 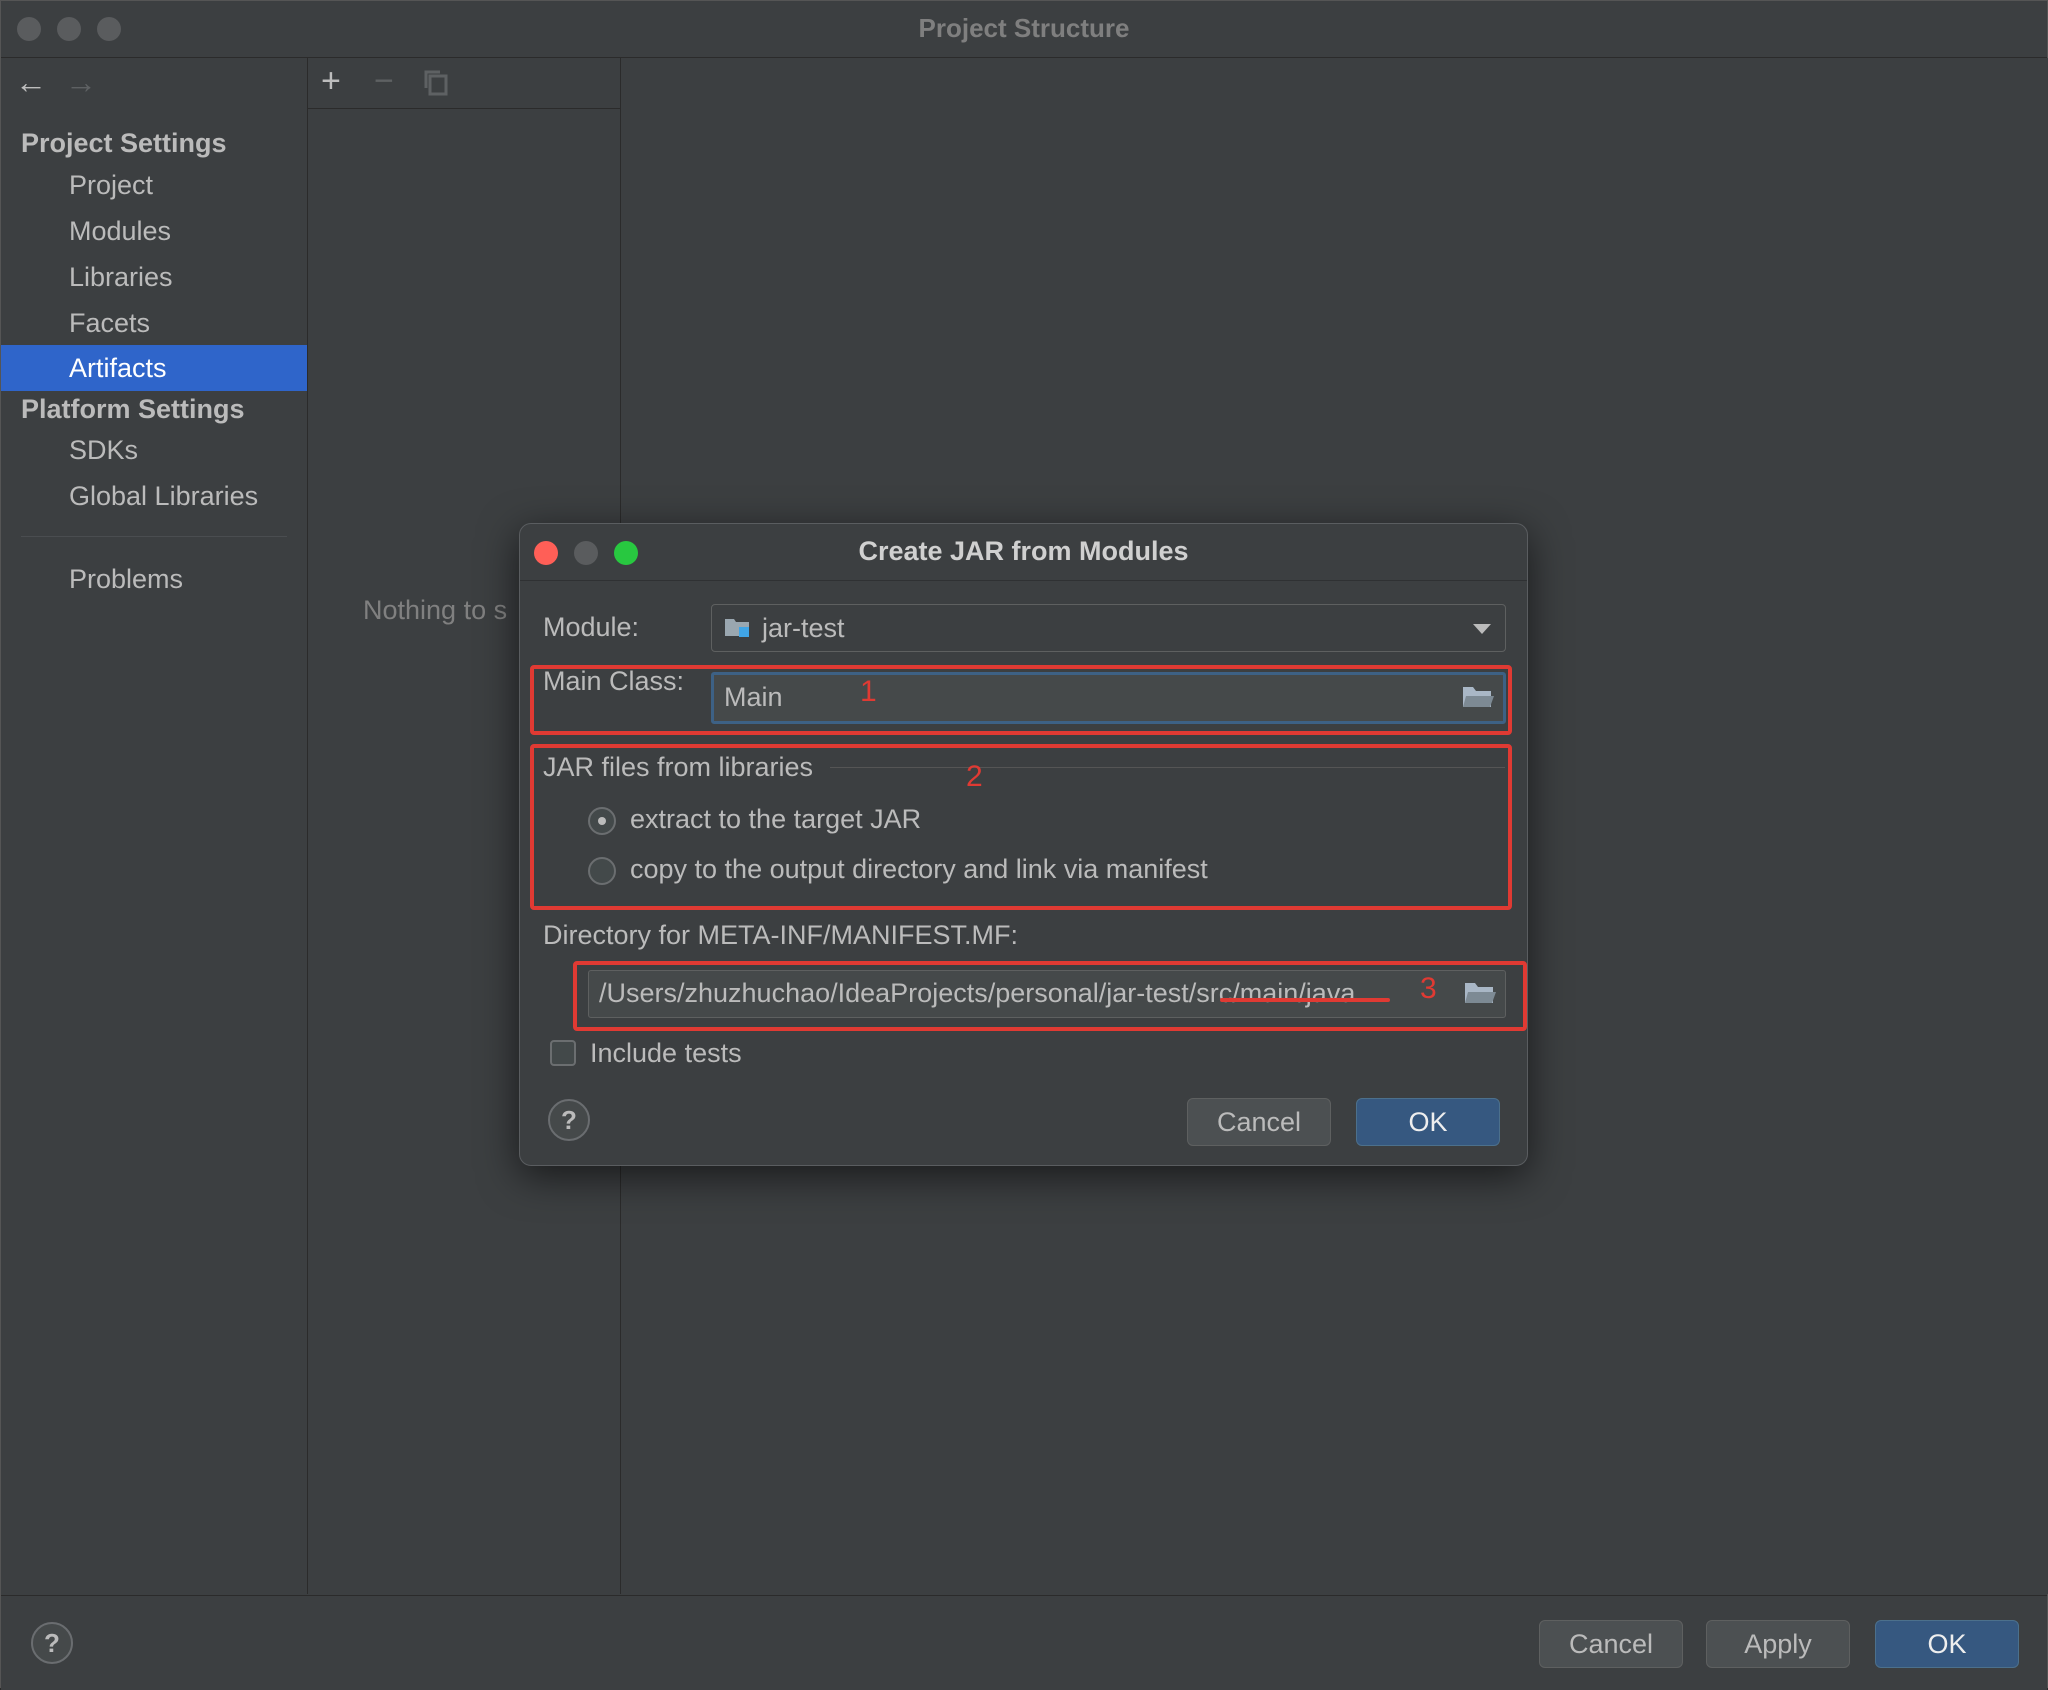 I want to click on copy-radio, so click(x=602, y=871).